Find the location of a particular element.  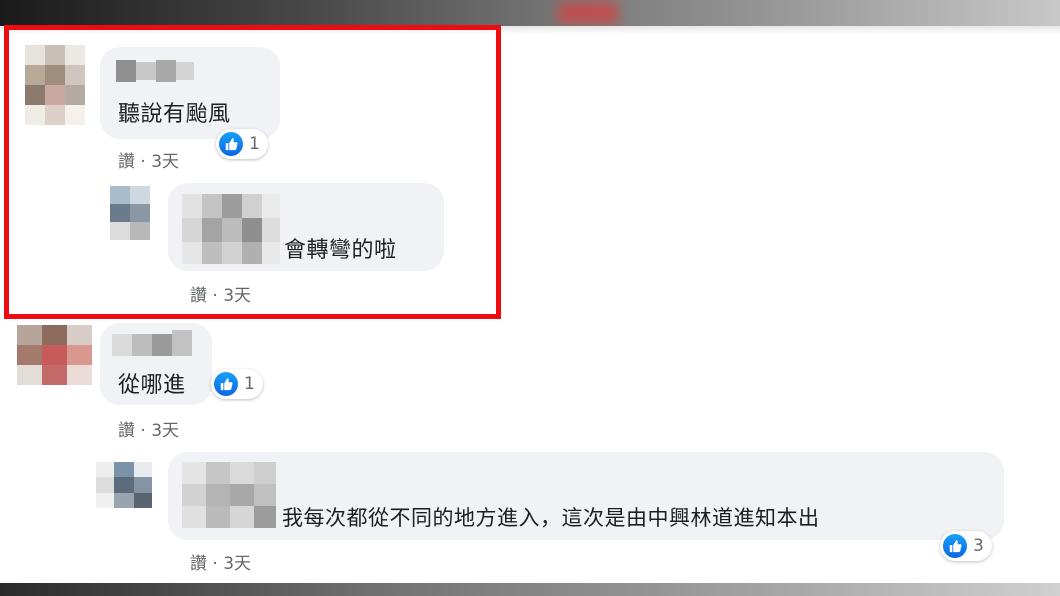

reaction-badge: 1 is located at coordinates (237, 384).